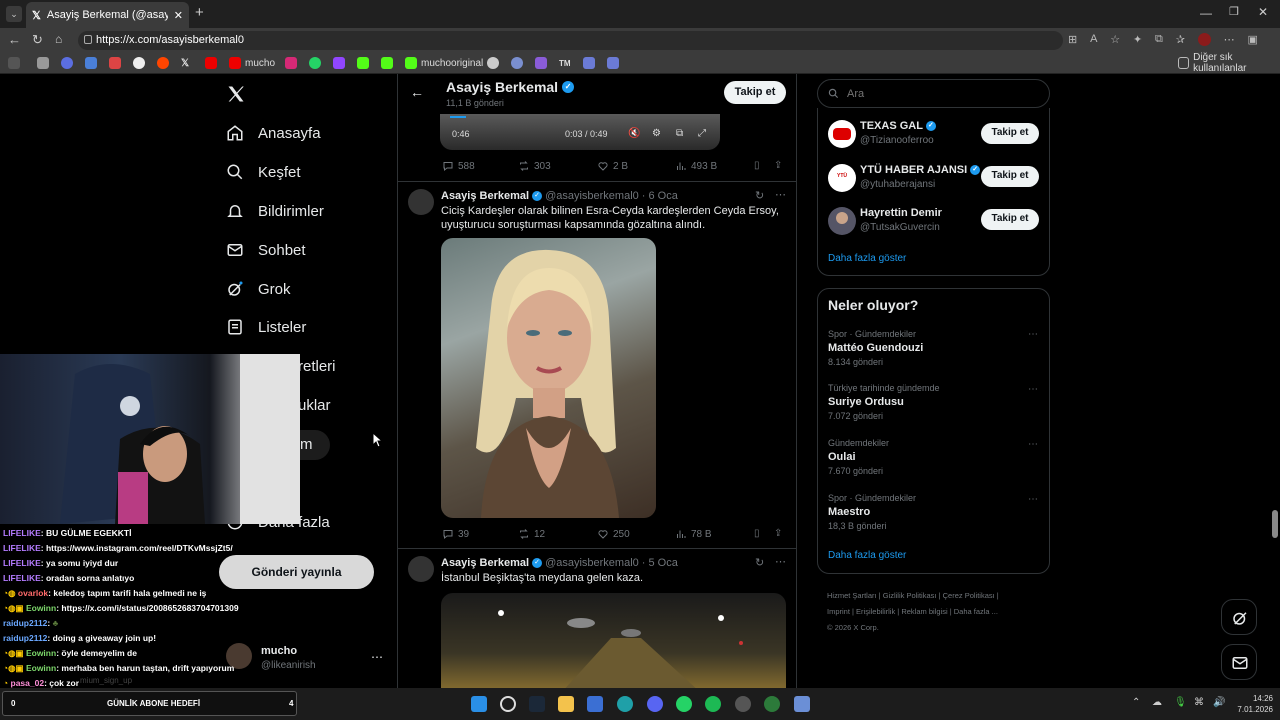 Image resolution: width=1280 pixels, height=720 pixels. I want to click on nav-messages: Sohbet, so click(266, 250).